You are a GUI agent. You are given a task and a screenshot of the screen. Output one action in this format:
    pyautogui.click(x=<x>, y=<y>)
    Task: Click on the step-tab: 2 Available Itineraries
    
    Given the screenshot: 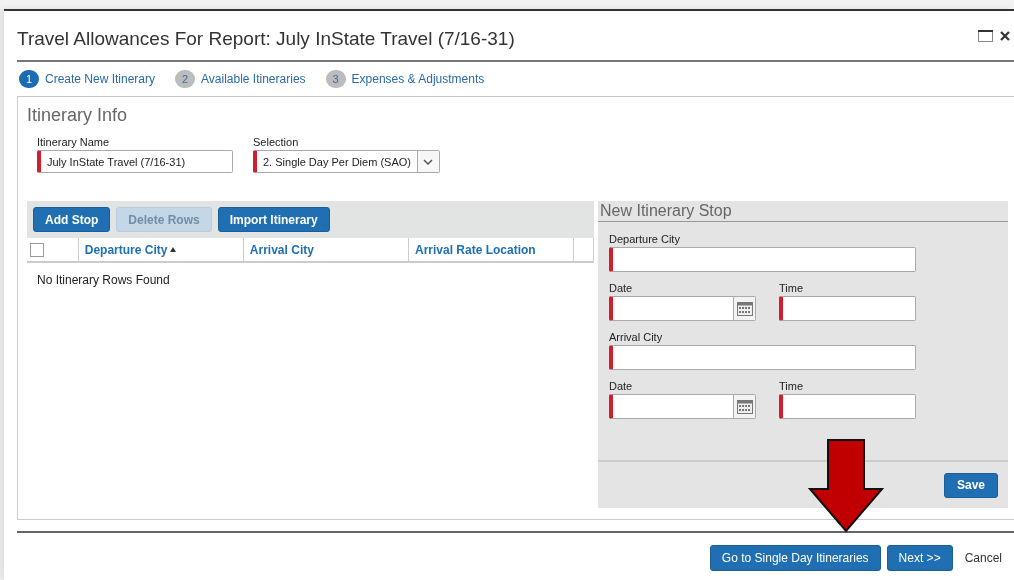 What is the action you would take?
    pyautogui.click(x=240, y=79)
    